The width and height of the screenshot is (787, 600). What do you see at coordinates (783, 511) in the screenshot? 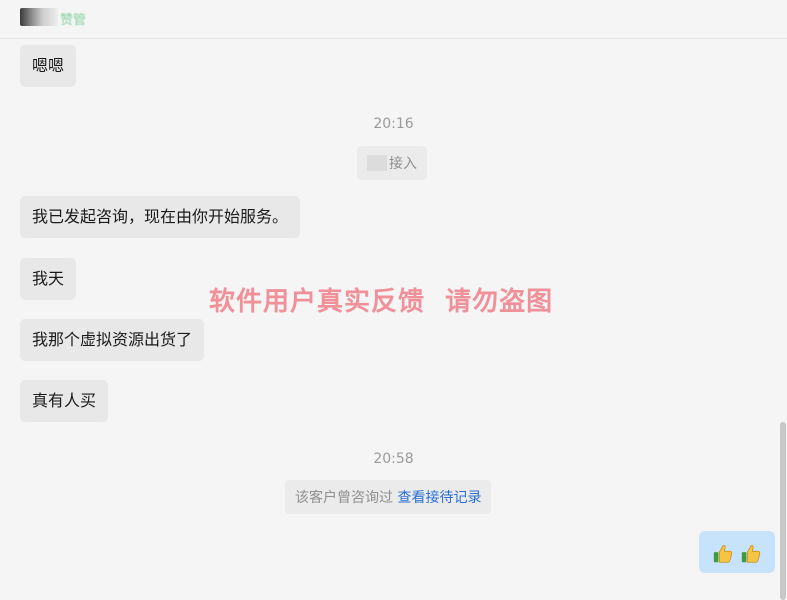
I see `chat-scrollbar-thumb` at bounding box center [783, 511].